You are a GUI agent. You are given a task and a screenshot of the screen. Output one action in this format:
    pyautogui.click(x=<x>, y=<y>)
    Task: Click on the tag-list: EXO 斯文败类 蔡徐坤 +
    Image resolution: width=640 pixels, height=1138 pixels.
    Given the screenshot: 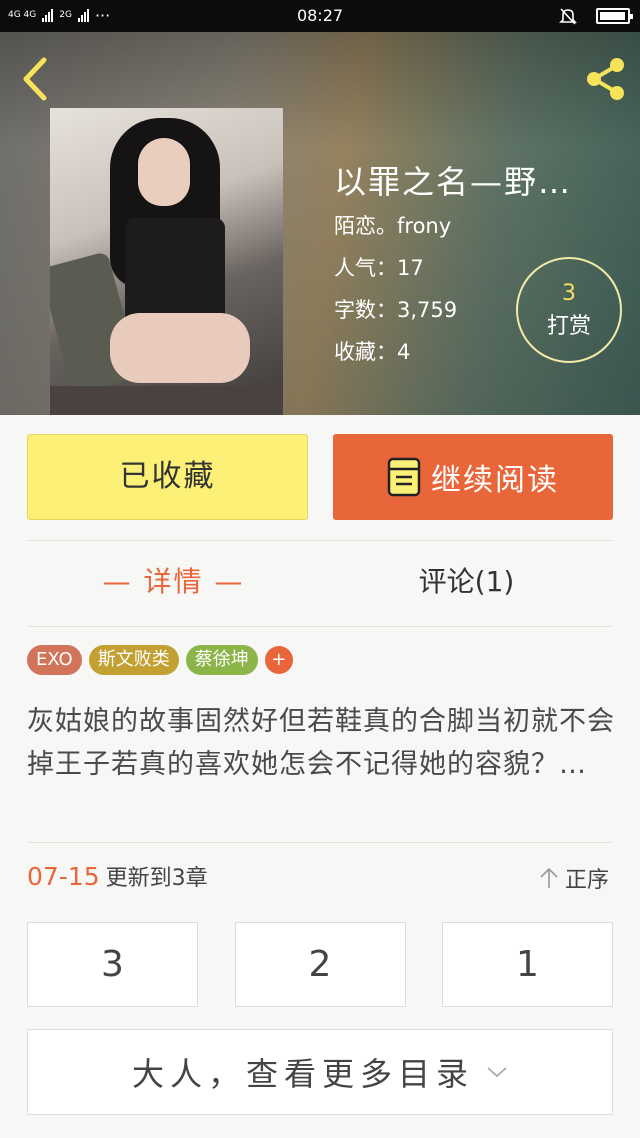 What is the action you would take?
    pyautogui.click(x=160, y=660)
    